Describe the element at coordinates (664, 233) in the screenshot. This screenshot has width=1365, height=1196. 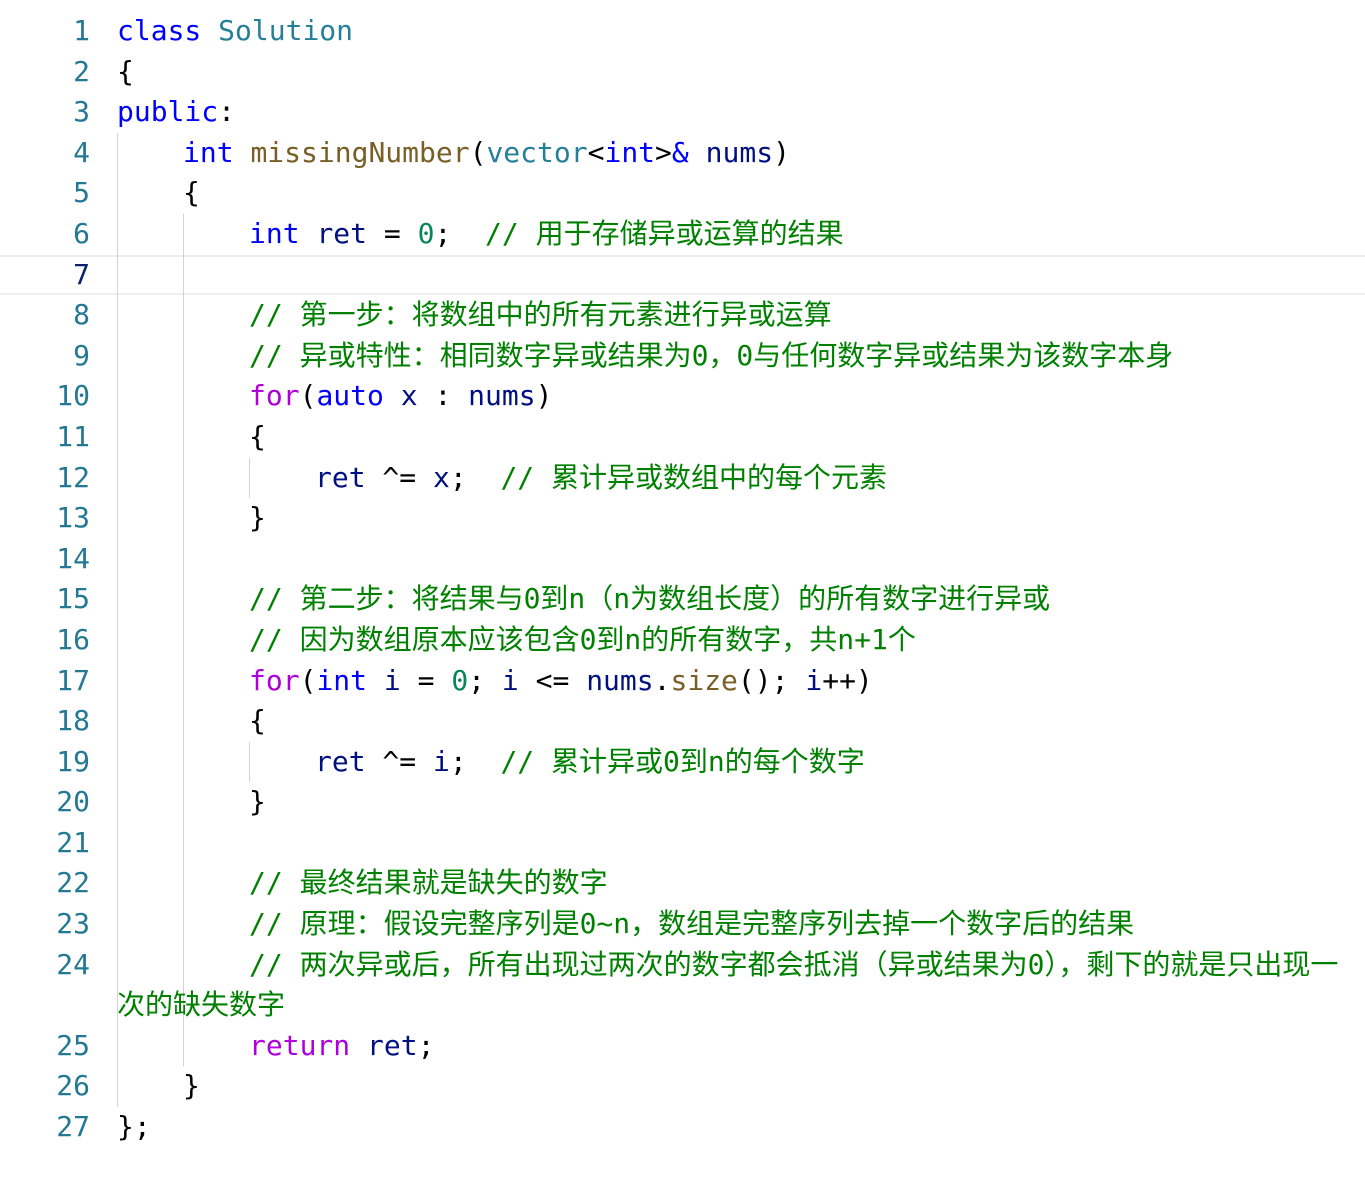
I see `code-token: // 用于存储异或运算的结果` at that location.